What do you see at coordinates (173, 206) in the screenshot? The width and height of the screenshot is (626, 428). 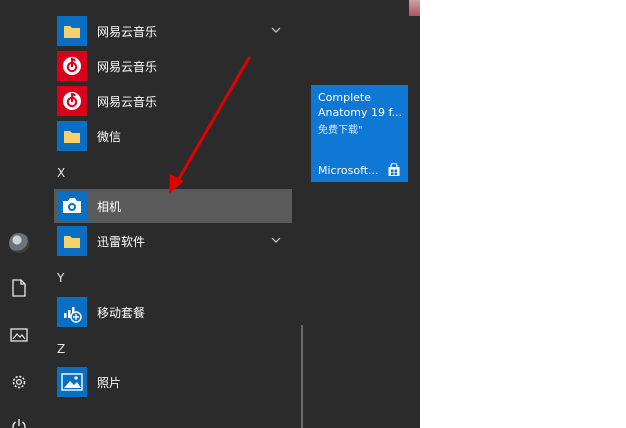 I see `app-item-camera: 相机` at bounding box center [173, 206].